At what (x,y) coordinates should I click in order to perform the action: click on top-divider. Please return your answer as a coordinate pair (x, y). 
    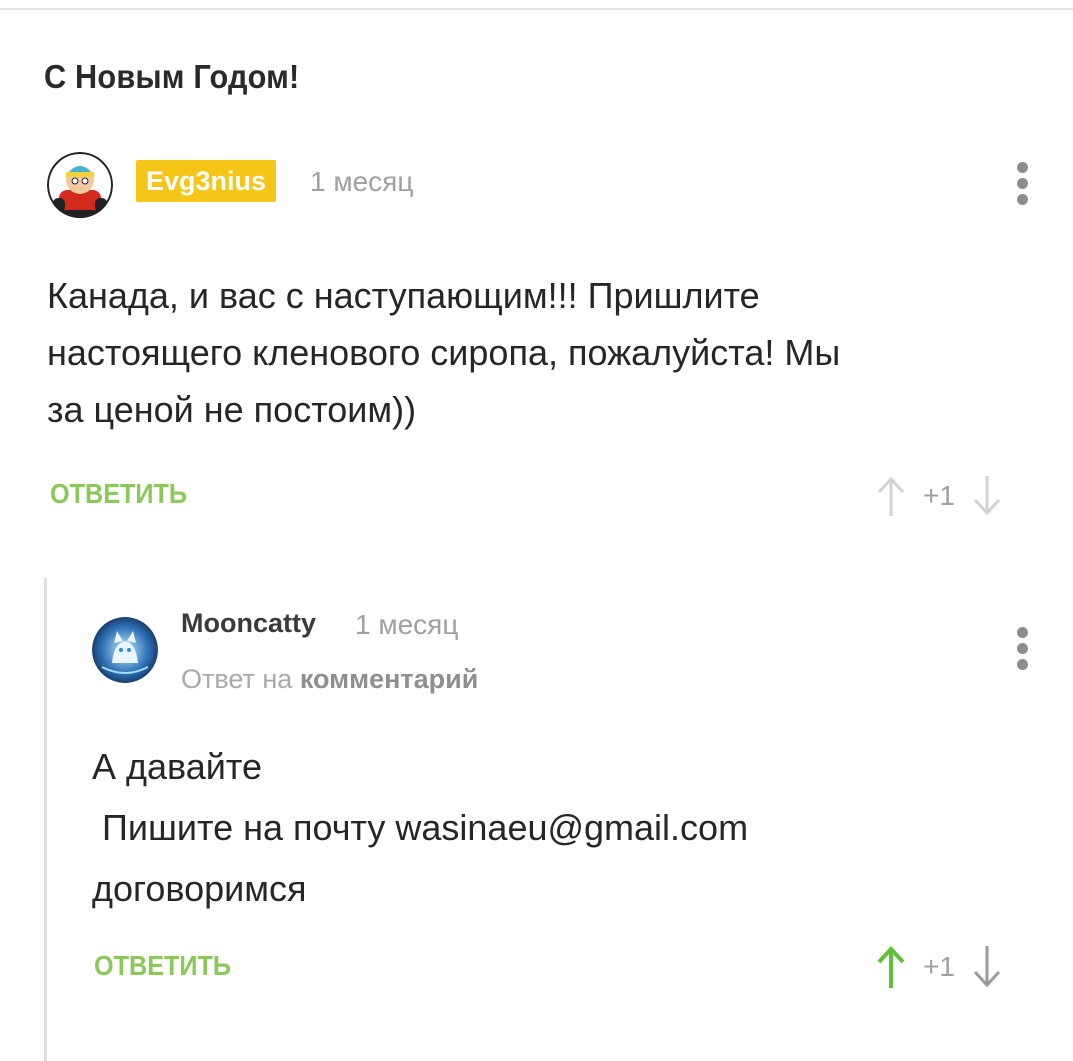
    Looking at the image, I should click on (536, 5).